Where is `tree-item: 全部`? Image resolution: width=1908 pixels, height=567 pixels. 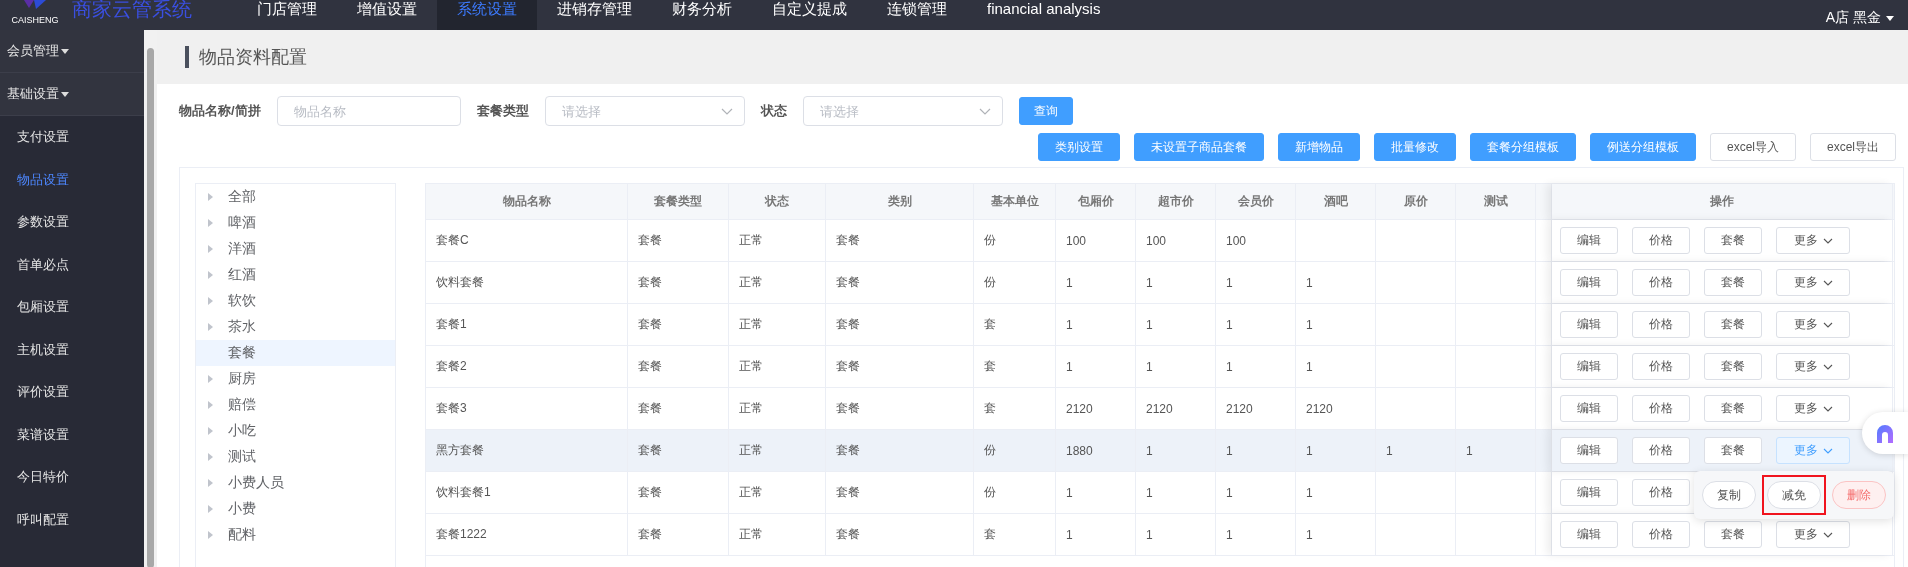
tree-item: 全部 is located at coordinates (295, 197).